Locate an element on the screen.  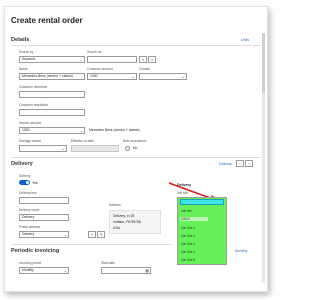
invoicing-period-select: Monthly ⌄ is located at coordinates (44, 270).